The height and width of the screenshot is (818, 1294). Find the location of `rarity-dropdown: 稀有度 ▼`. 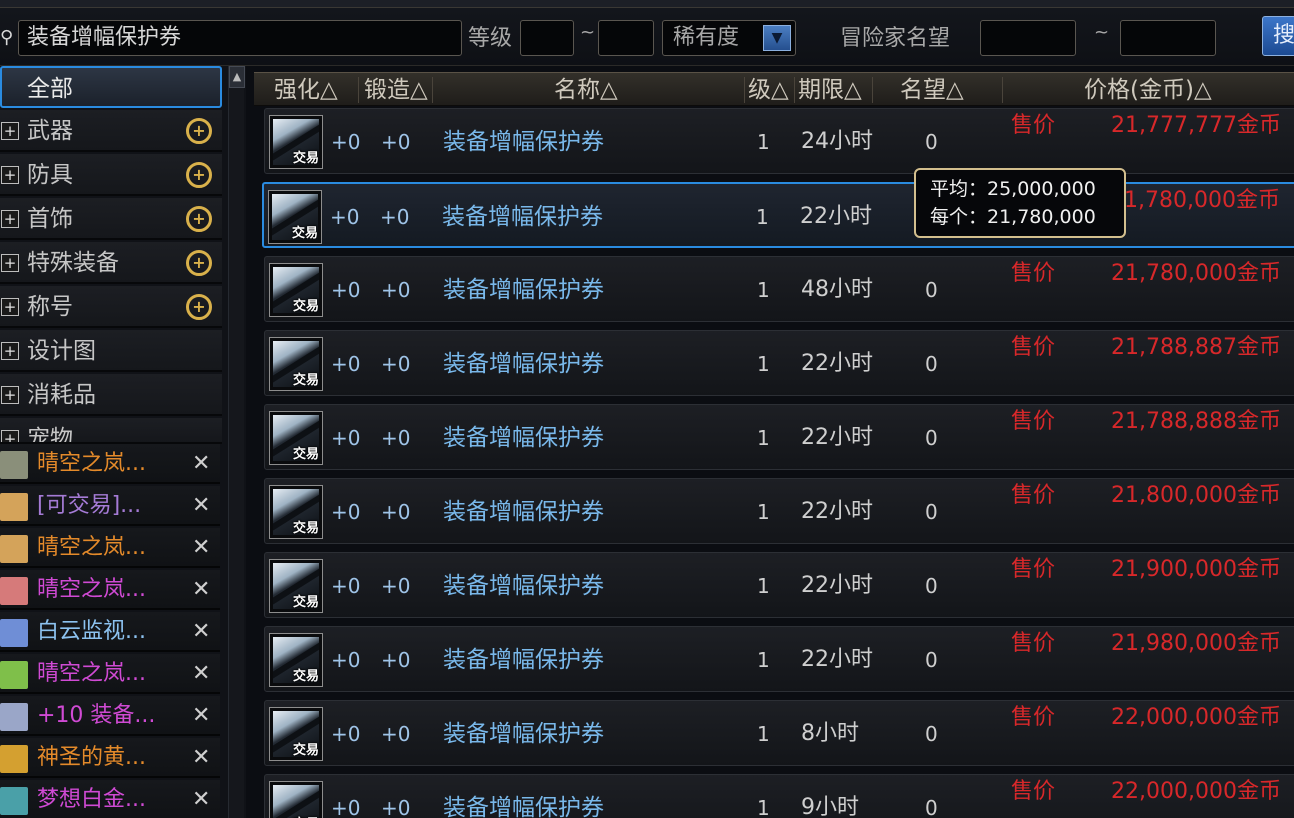

rarity-dropdown: 稀有度 ▼ is located at coordinates (729, 38).